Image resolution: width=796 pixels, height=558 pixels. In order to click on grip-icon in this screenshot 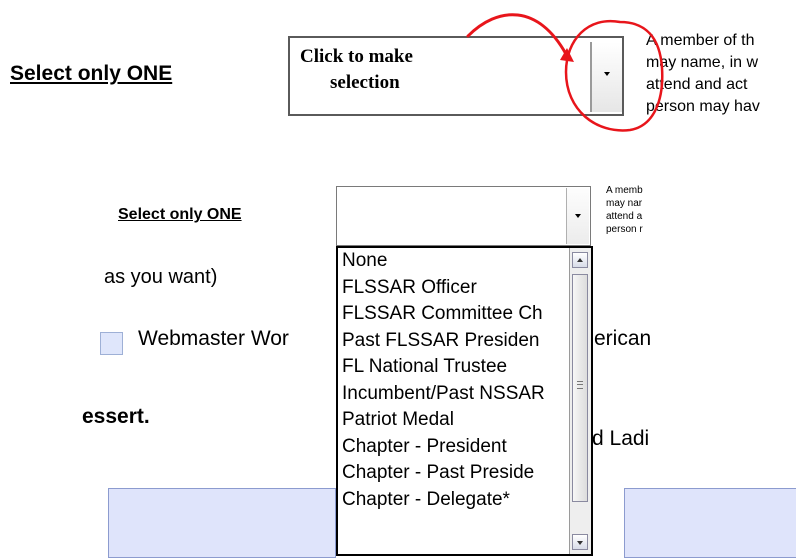, I will do `click(580, 385)`.